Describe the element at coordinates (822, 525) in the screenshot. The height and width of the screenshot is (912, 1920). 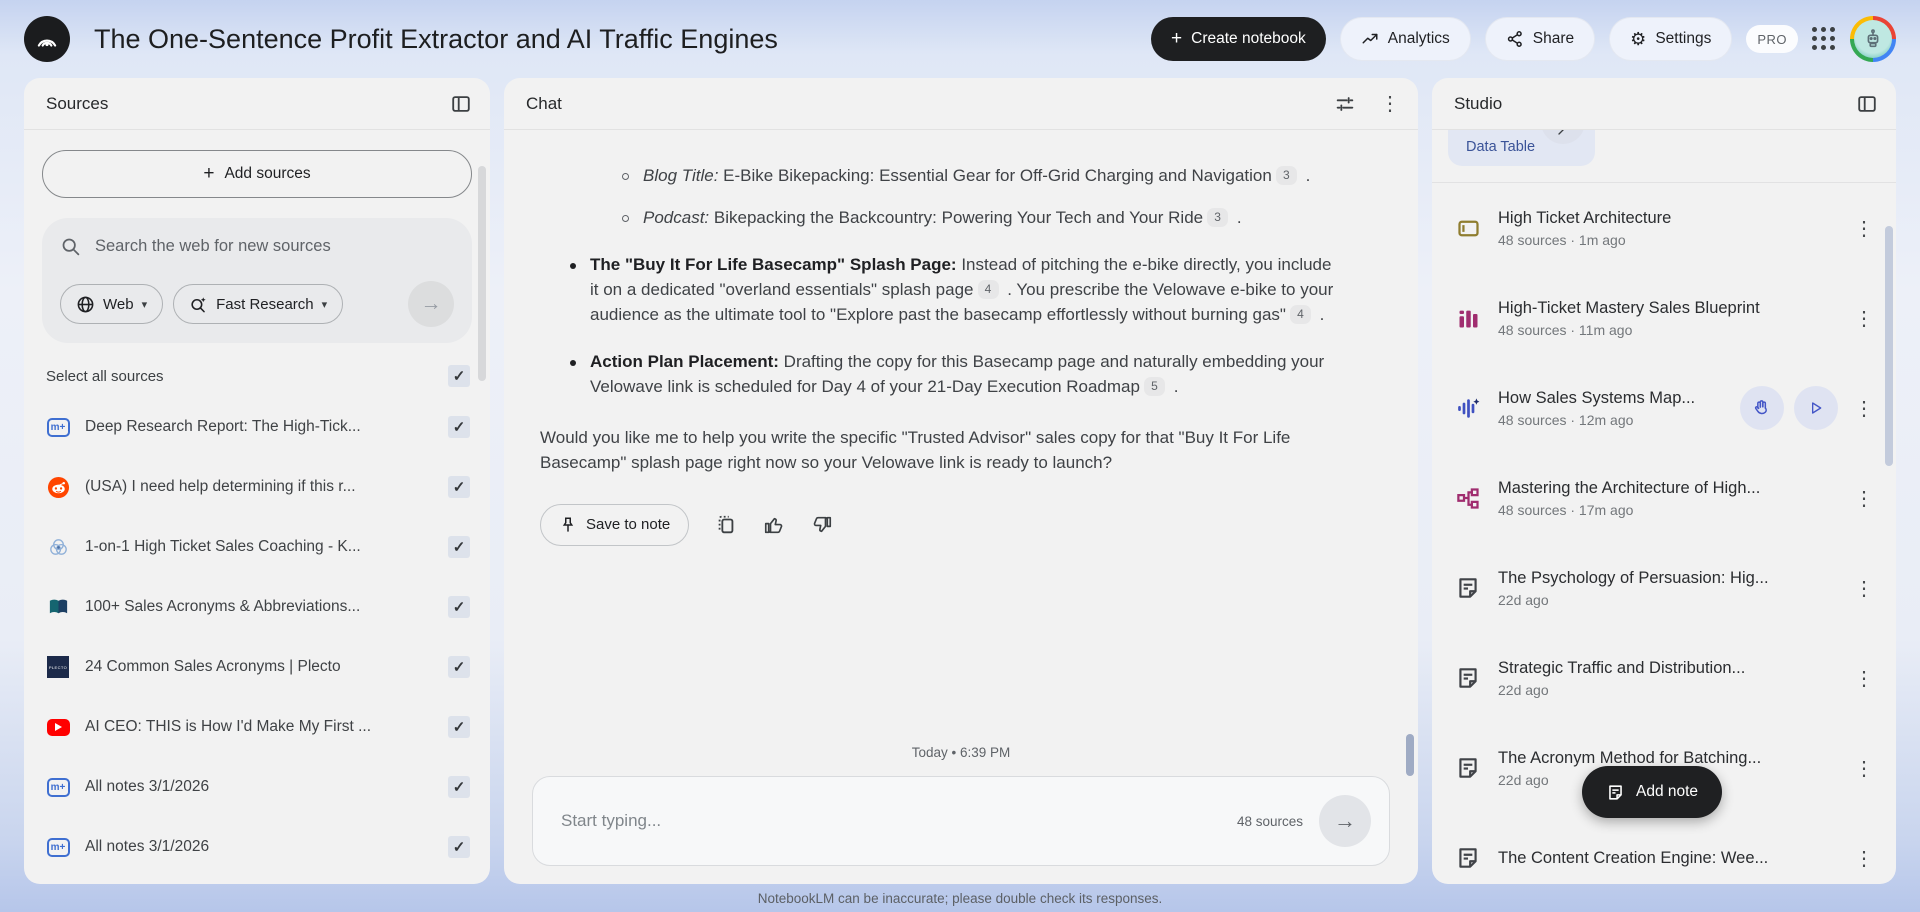
I see `thumbs-down-icon` at that location.